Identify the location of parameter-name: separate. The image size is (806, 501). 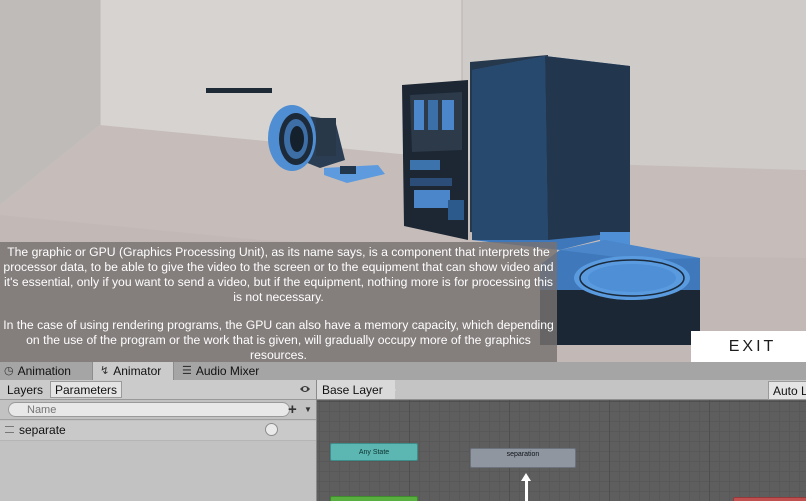
(42, 430).